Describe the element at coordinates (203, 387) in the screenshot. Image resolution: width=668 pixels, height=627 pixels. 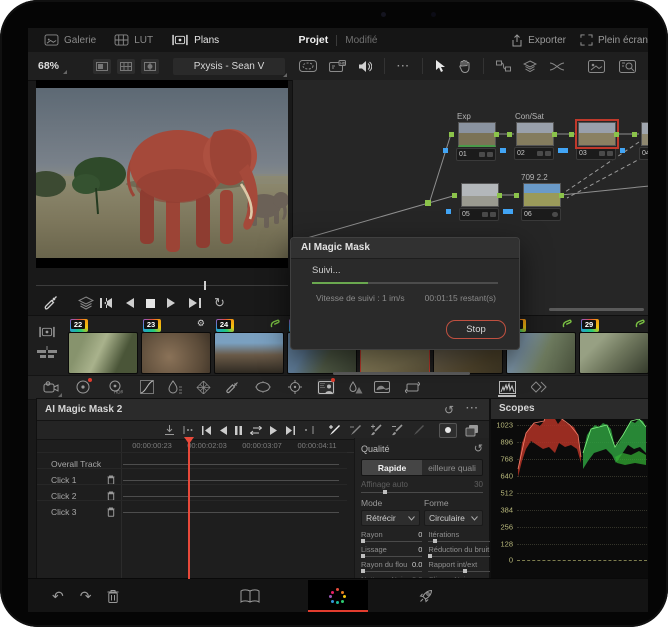
I see `mesh-warp-icon` at that location.